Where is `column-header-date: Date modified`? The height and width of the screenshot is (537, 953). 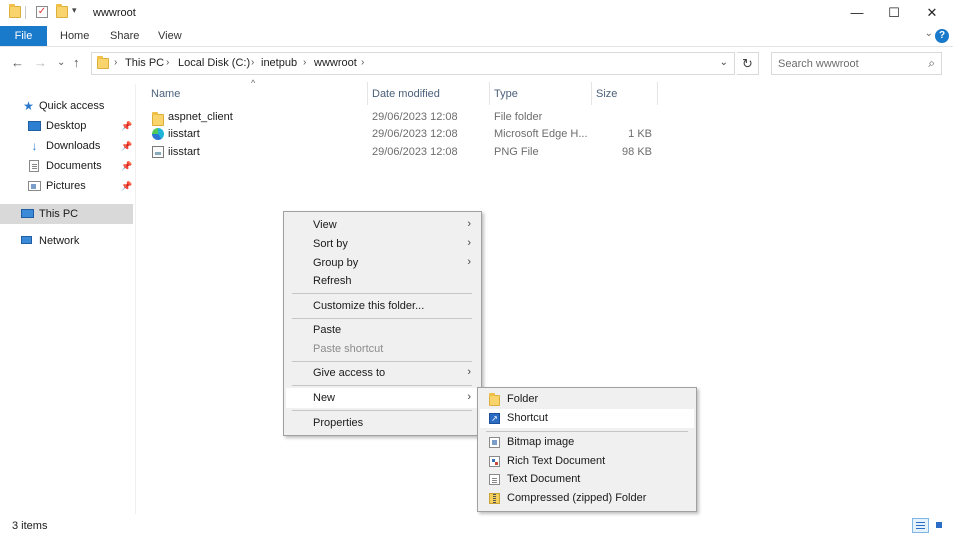 column-header-date: Date modified is located at coordinates (428, 94).